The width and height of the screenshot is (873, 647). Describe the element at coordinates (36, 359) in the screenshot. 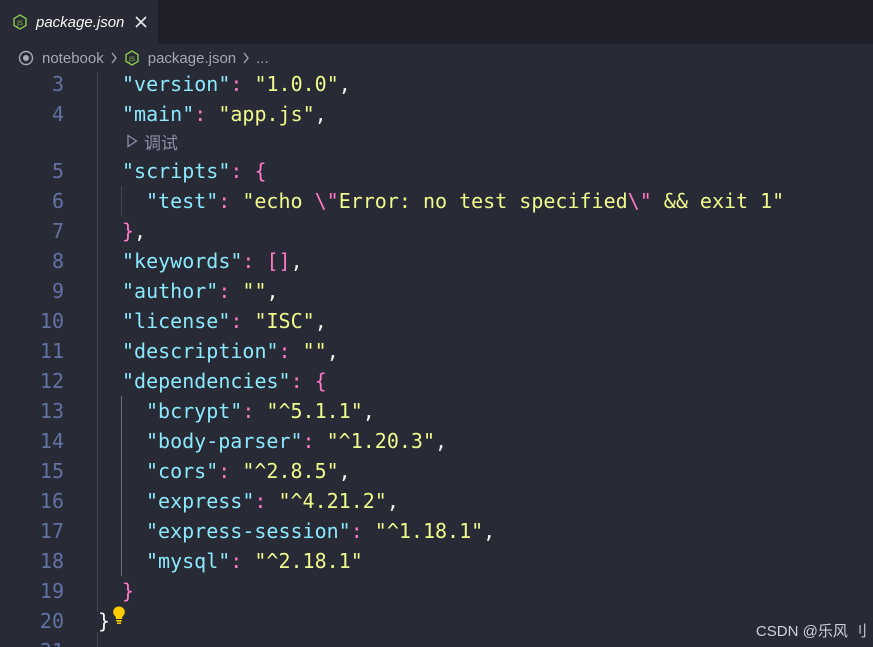

I see `line-number-gutter: 3 4 5 6 7 8 9 10 11 12 13 14 15 16 17 18 19 20 21` at that location.